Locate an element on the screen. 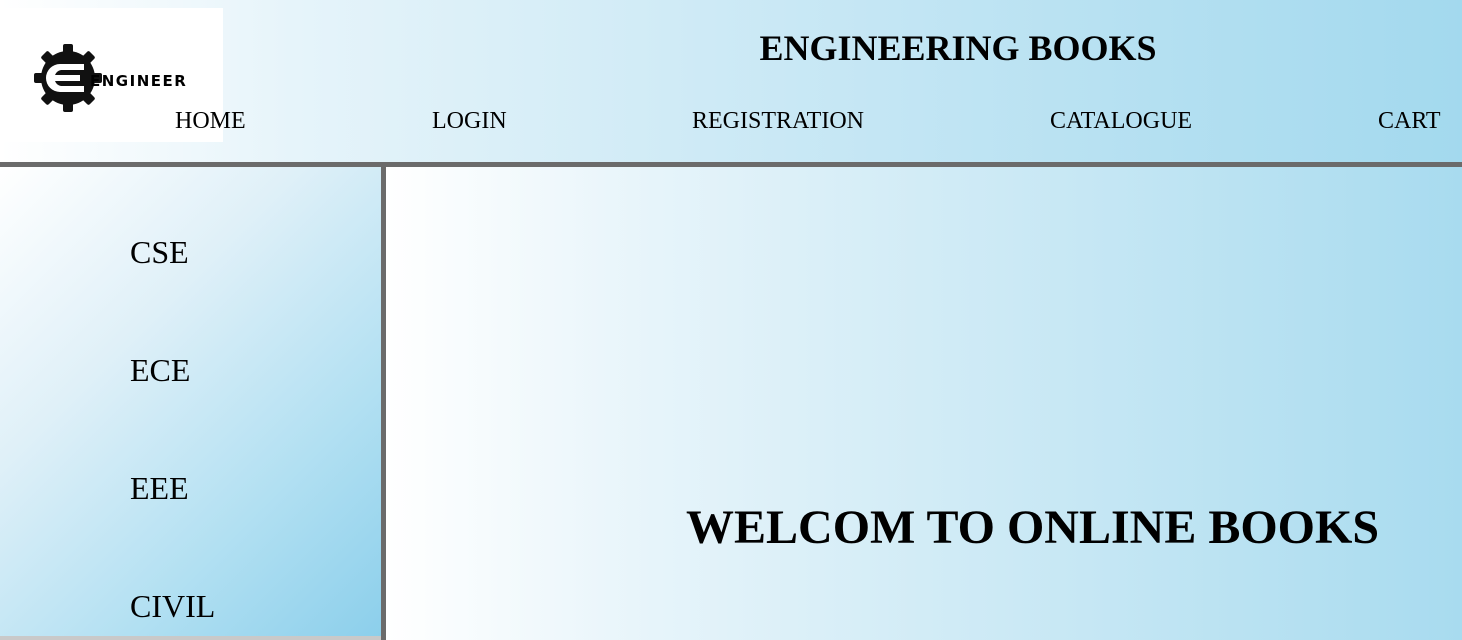 The height and width of the screenshot is (640, 1462). sidebar-item-cse: CSE is located at coordinates (159, 252).